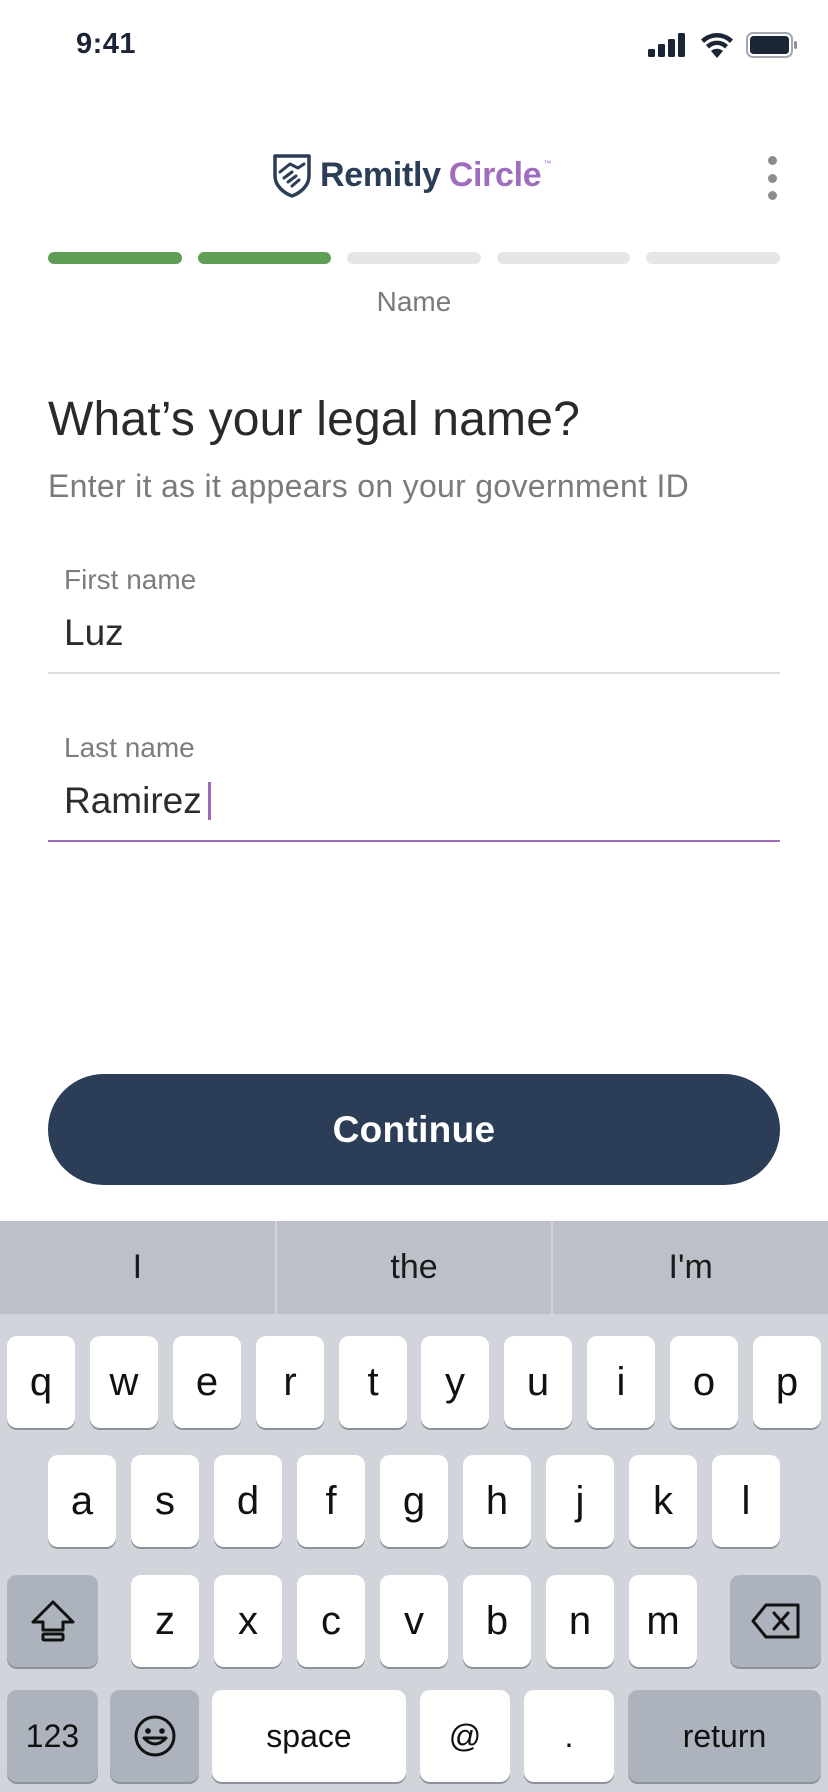  I want to click on battery-icon, so click(771, 45).